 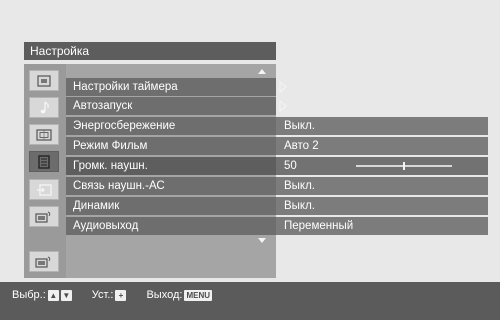 I want to click on set-label: Уст.:, so click(x=102, y=295).